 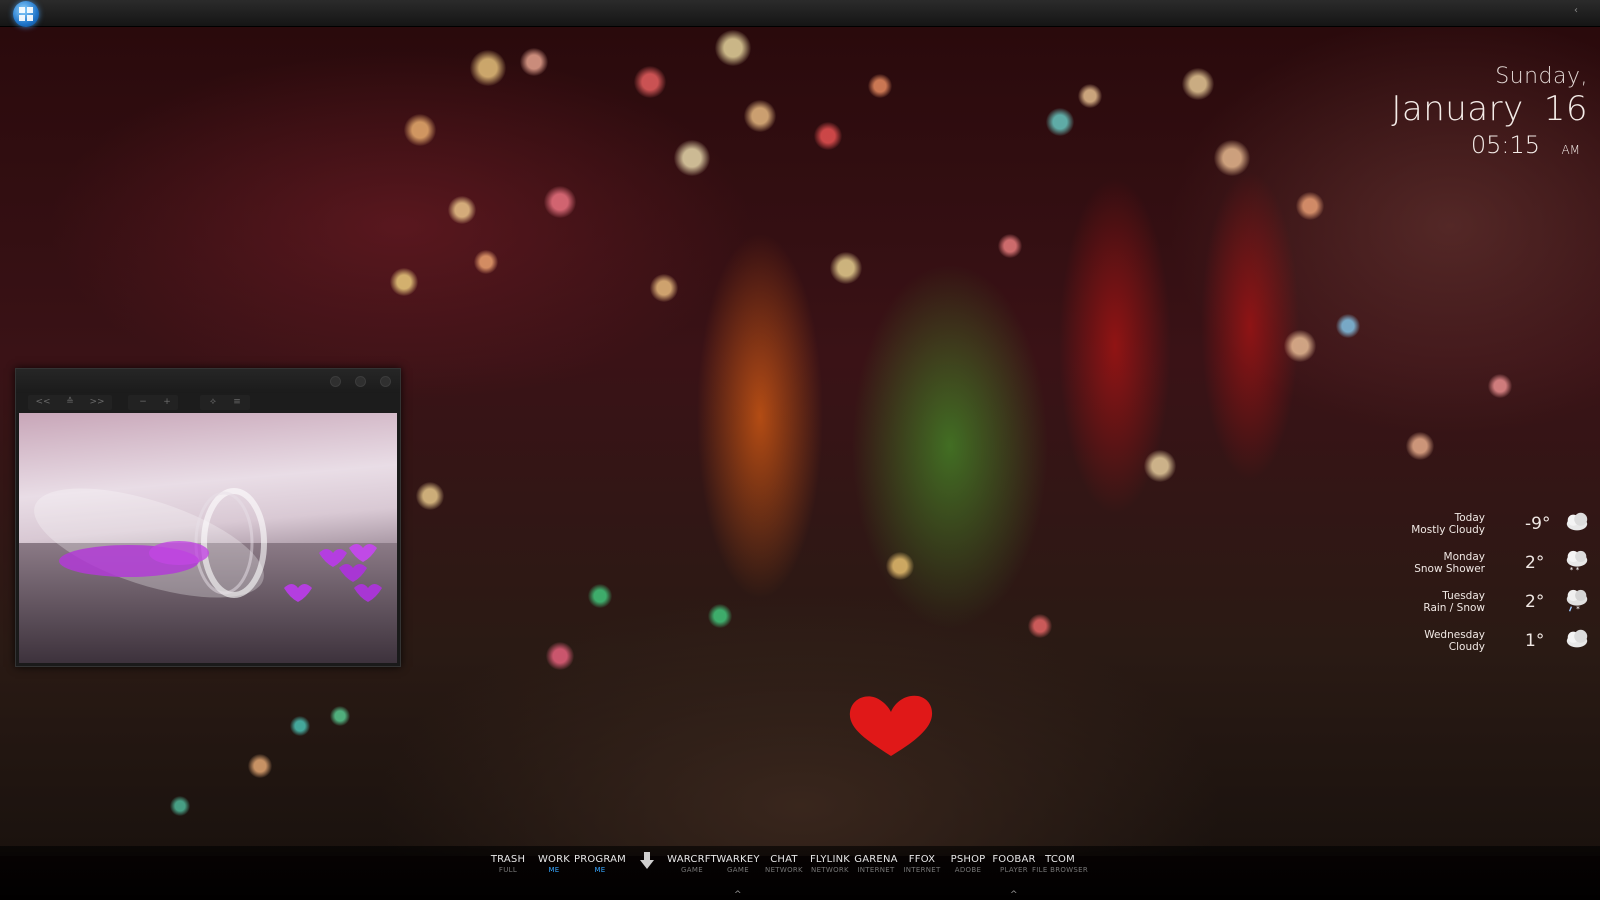 What do you see at coordinates (891, 725) in the screenshot?
I see `red-heart-decoration` at bounding box center [891, 725].